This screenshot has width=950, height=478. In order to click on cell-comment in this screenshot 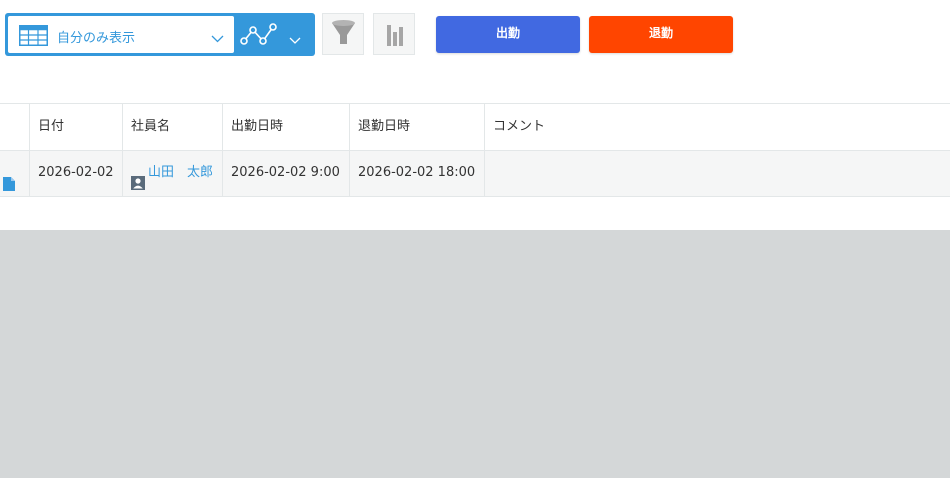, I will do `click(717, 173)`.